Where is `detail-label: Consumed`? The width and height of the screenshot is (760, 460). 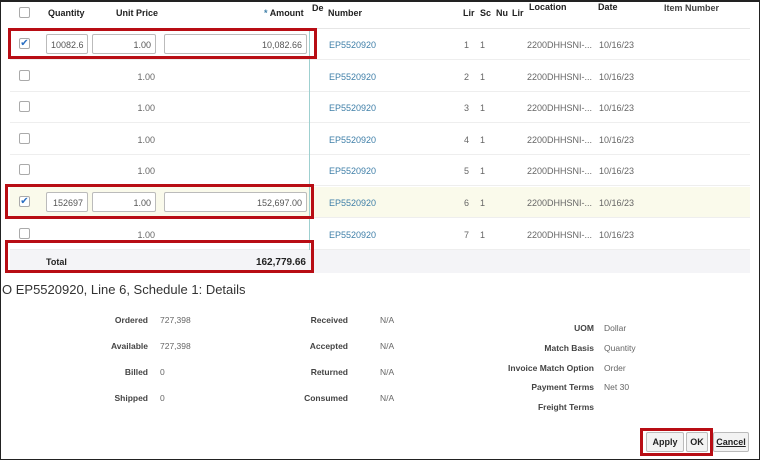
detail-label: Consumed is located at coordinates (326, 398).